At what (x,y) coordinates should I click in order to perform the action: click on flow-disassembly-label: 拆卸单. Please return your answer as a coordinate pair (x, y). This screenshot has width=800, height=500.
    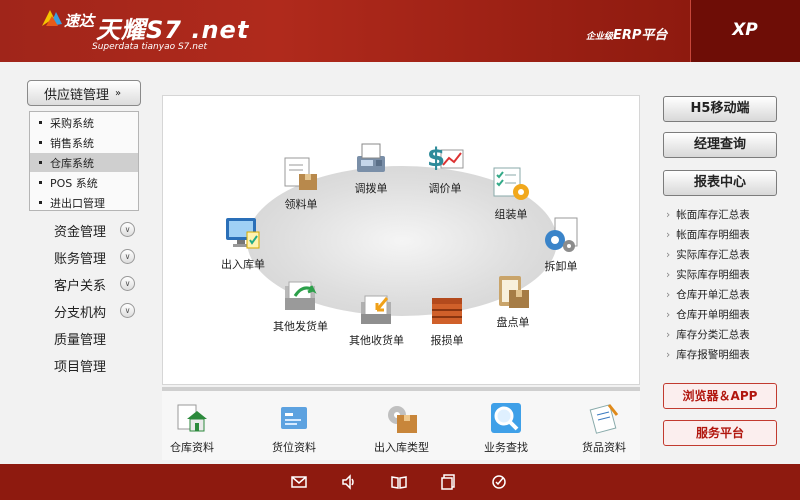
    Looking at the image, I should click on (561, 266).